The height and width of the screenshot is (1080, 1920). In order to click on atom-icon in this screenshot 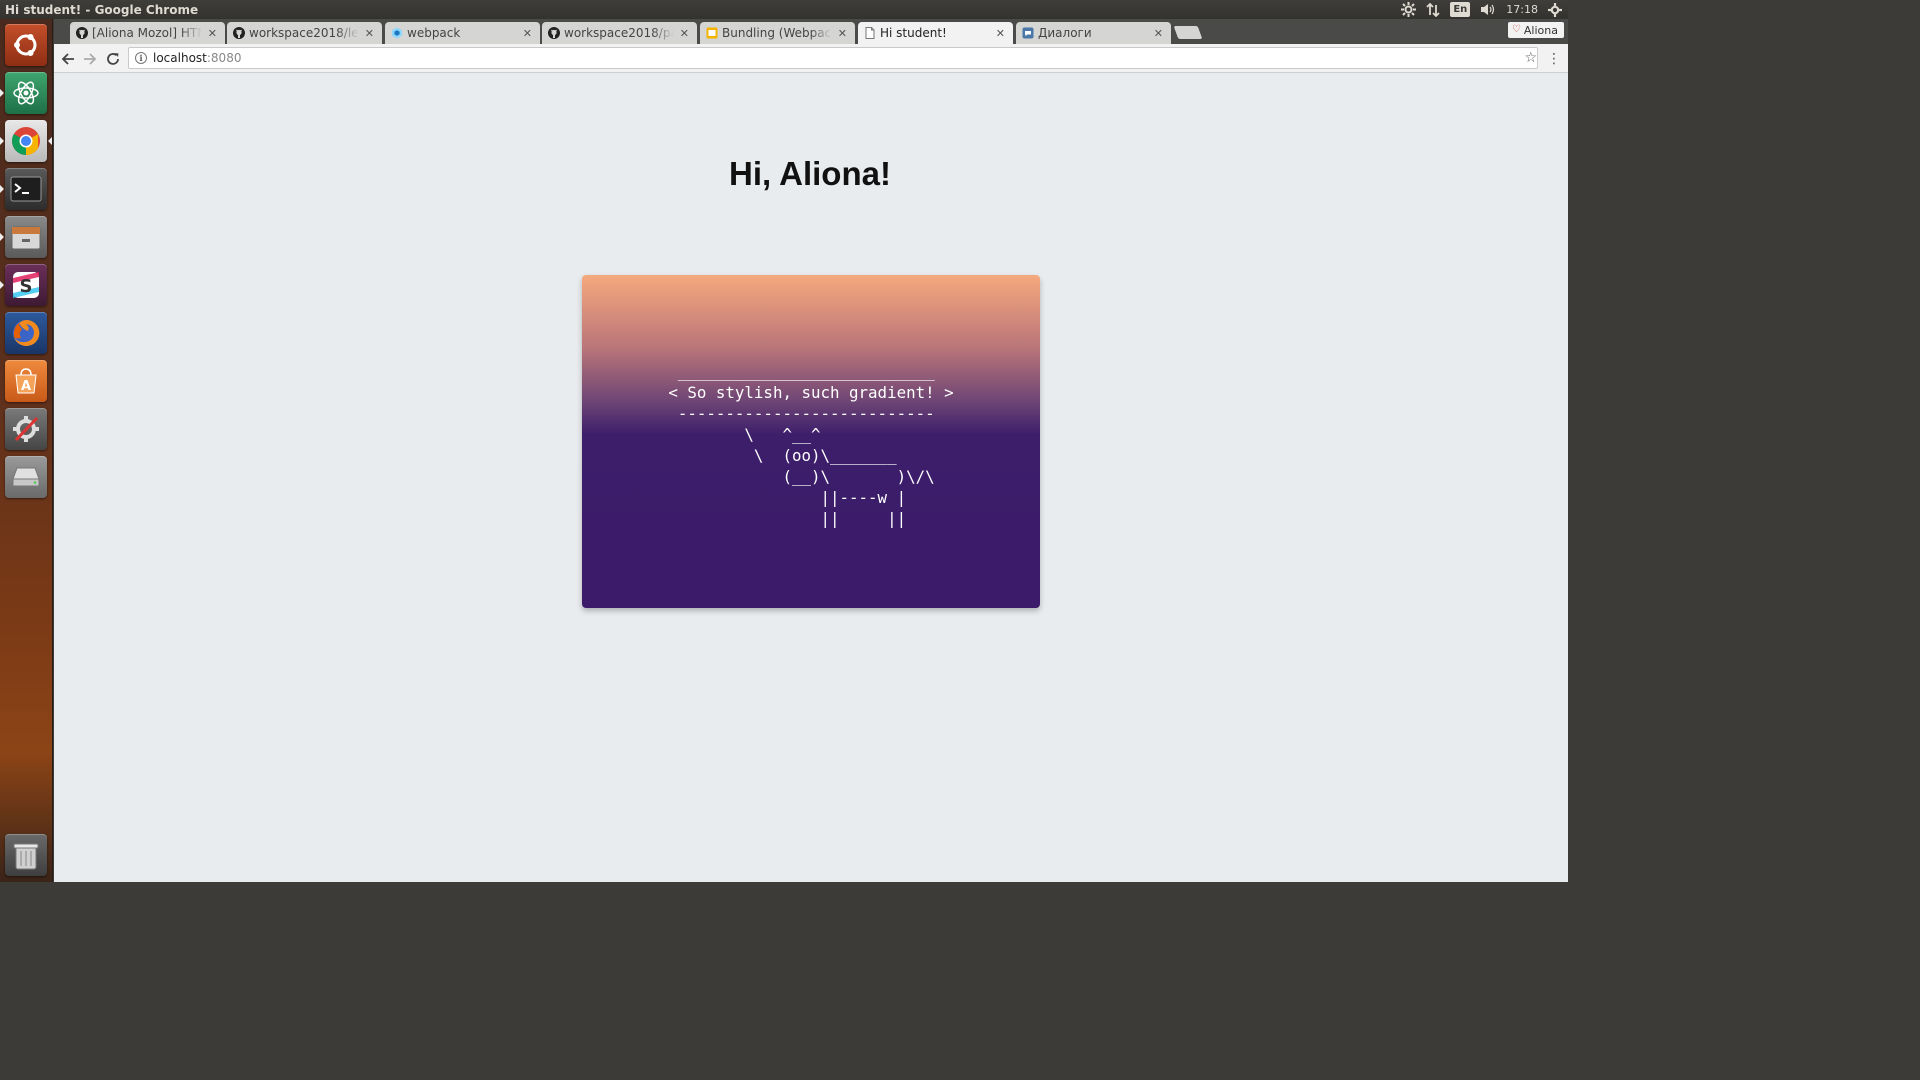, I will do `click(26, 93)`.